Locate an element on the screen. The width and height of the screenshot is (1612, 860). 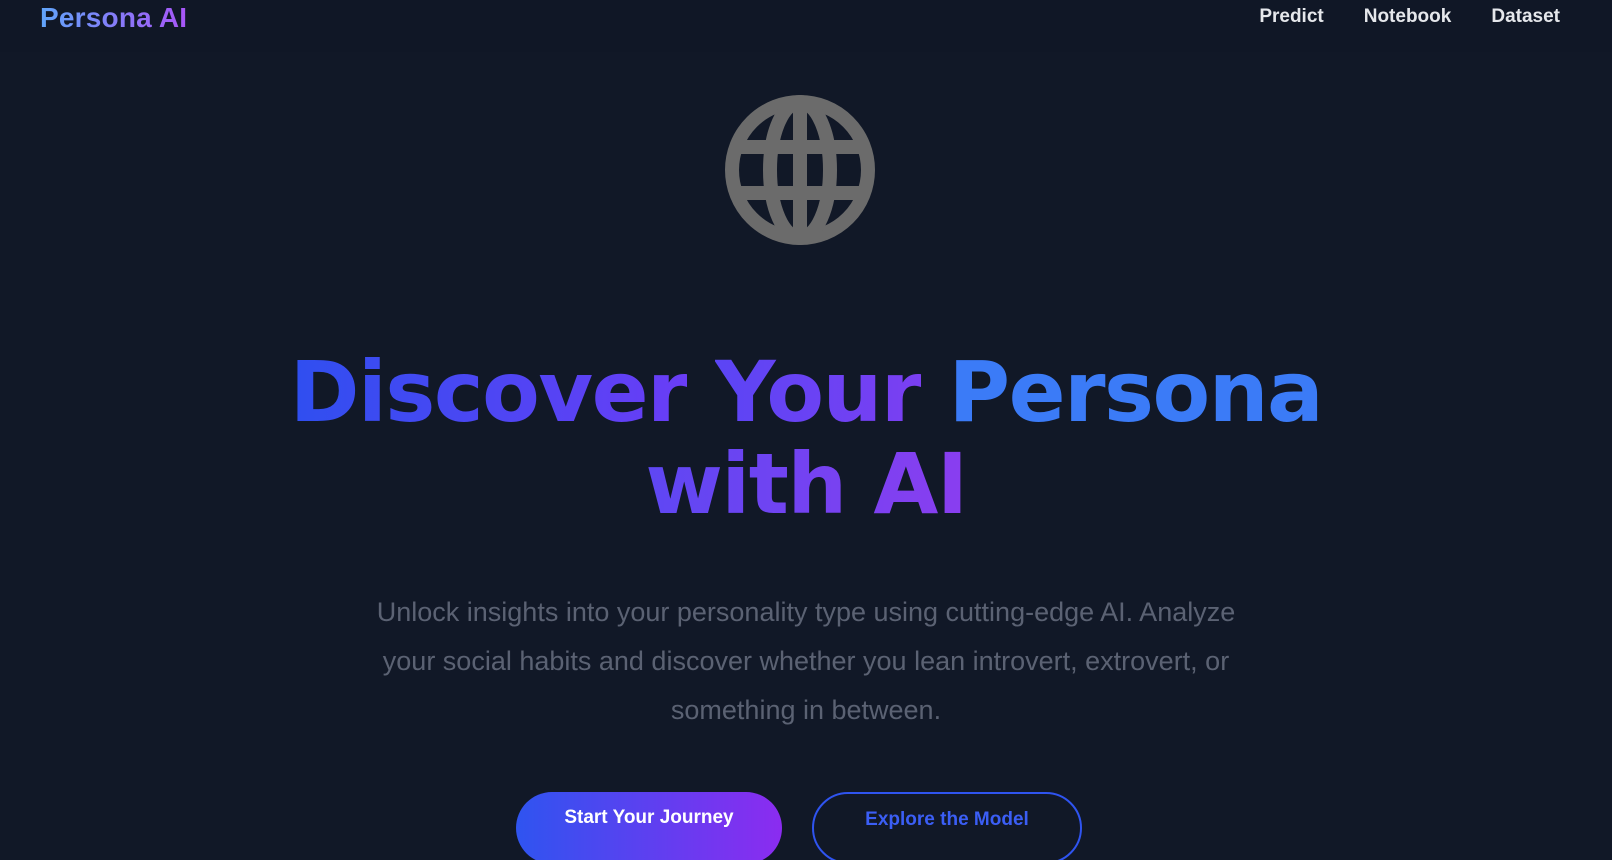
top-nav-bar: Persona AI Predict Notebook Dataset is located at coordinates (806, 26).